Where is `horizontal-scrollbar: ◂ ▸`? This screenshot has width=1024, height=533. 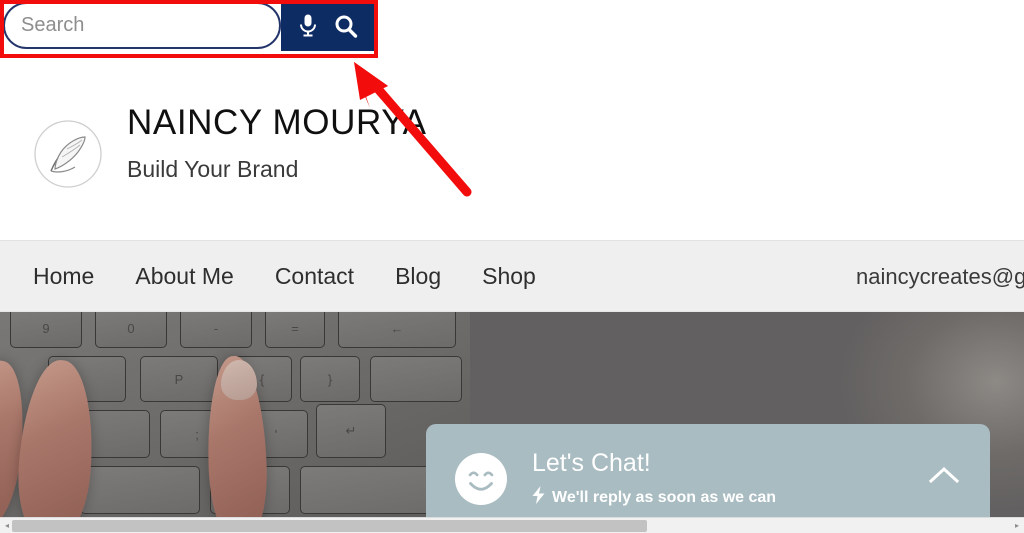 horizontal-scrollbar: ◂ ▸ is located at coordinates (512, 525).